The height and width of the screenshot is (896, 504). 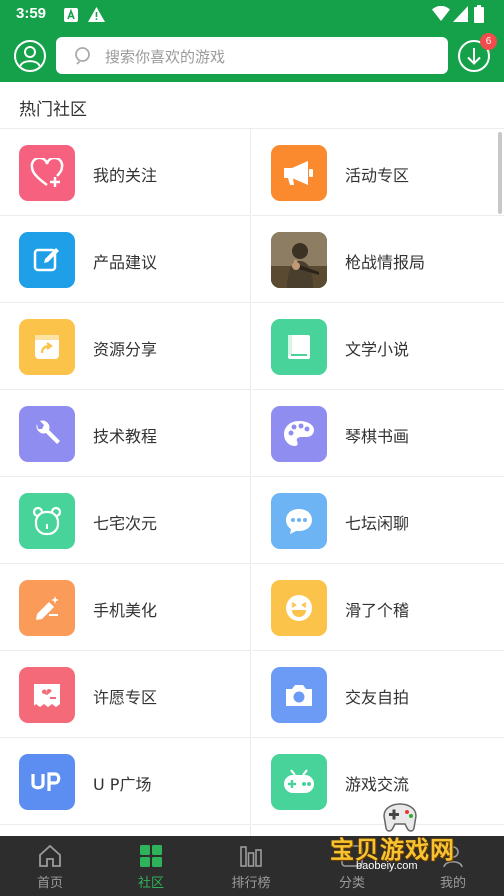 What do you see at coordinates (252, 15) in the screenshot?
I see `status-bar: 3:59` at bounding box center [252, 15].